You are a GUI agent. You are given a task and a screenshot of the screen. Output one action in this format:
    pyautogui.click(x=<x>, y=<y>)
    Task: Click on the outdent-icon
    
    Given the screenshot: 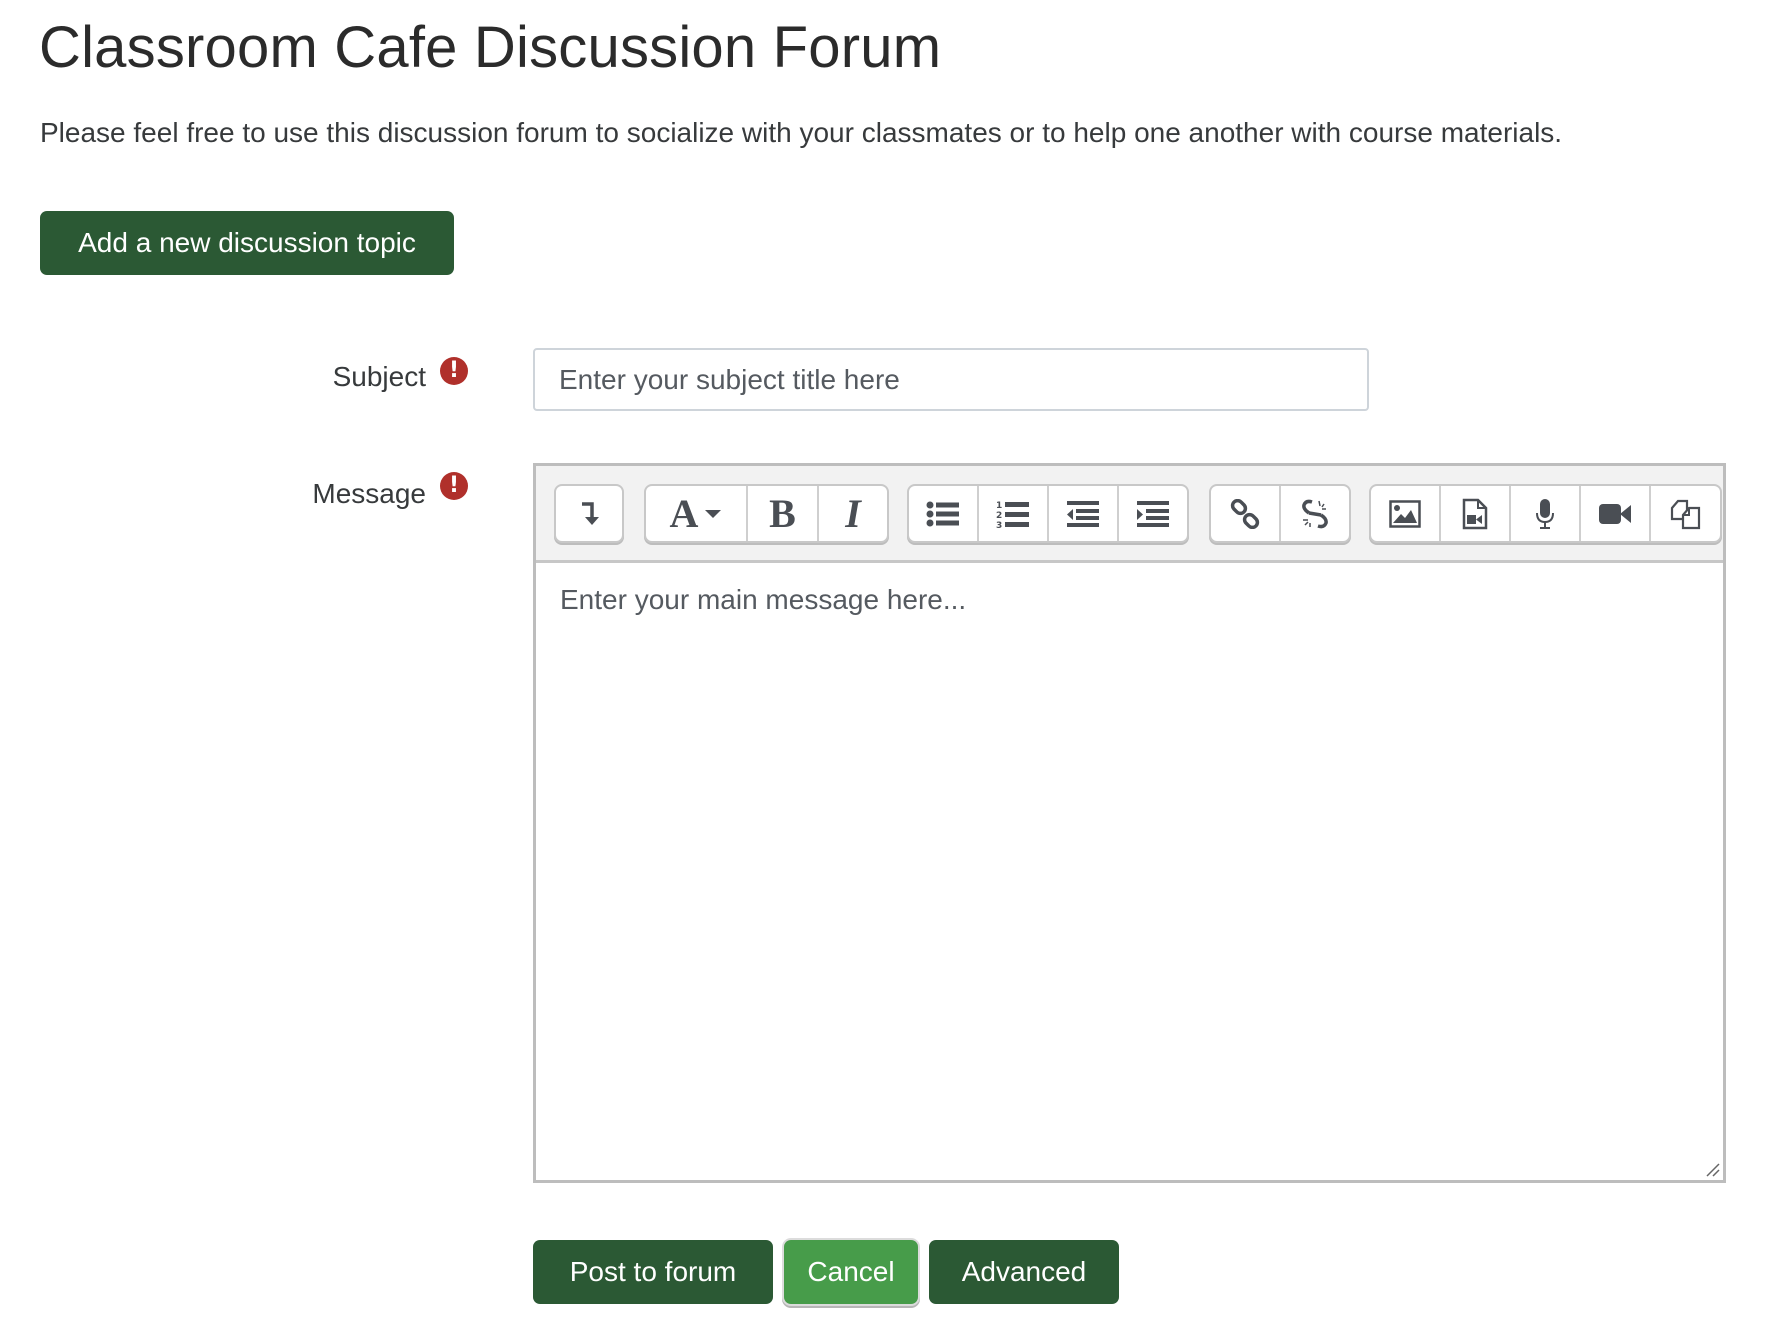 What is the action you would take?
    pyautogui.click(x=1083, y=513)
    